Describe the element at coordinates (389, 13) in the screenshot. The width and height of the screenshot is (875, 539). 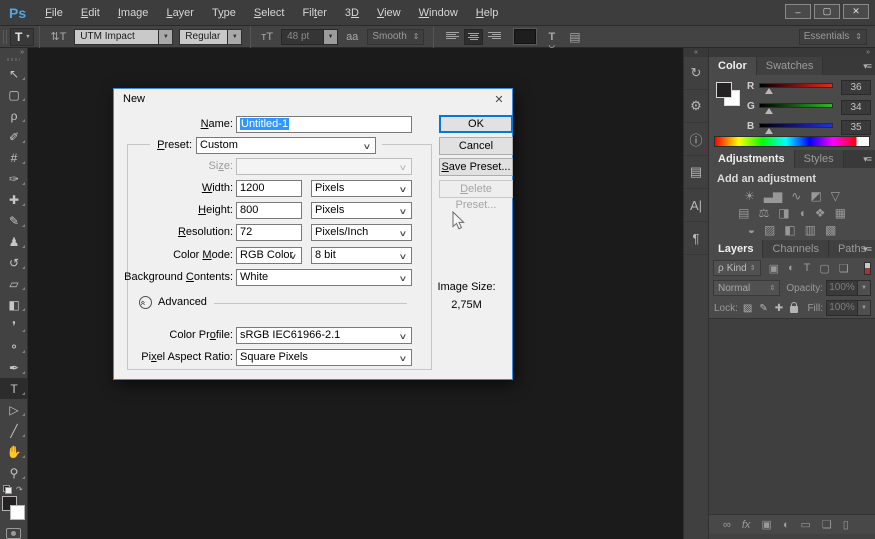
I see `menu-view: View` at that location.